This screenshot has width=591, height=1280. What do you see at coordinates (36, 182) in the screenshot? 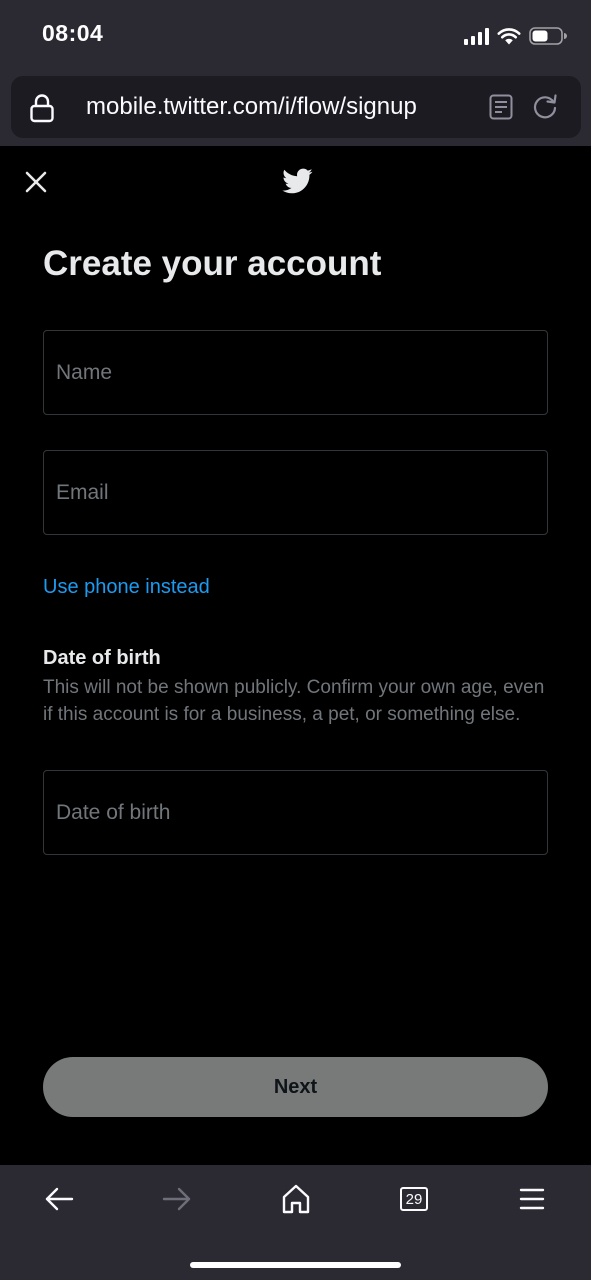
I see `close-icon` at bounding box center [36, 182].